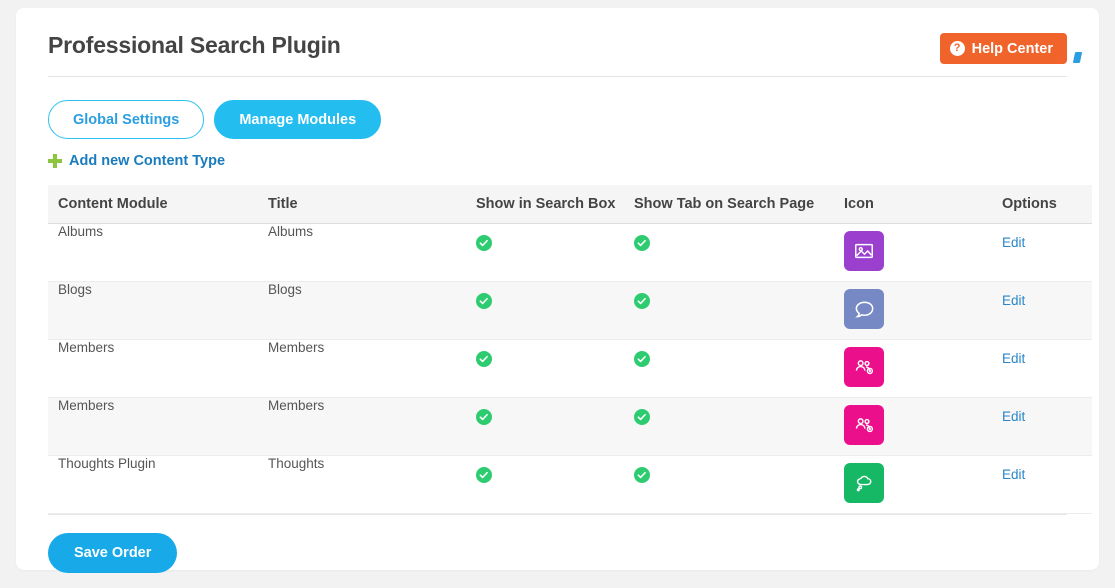 The width and height of the screenshot is (1115, 588). I want to click on cell-title: Albums, so click(362, 252).